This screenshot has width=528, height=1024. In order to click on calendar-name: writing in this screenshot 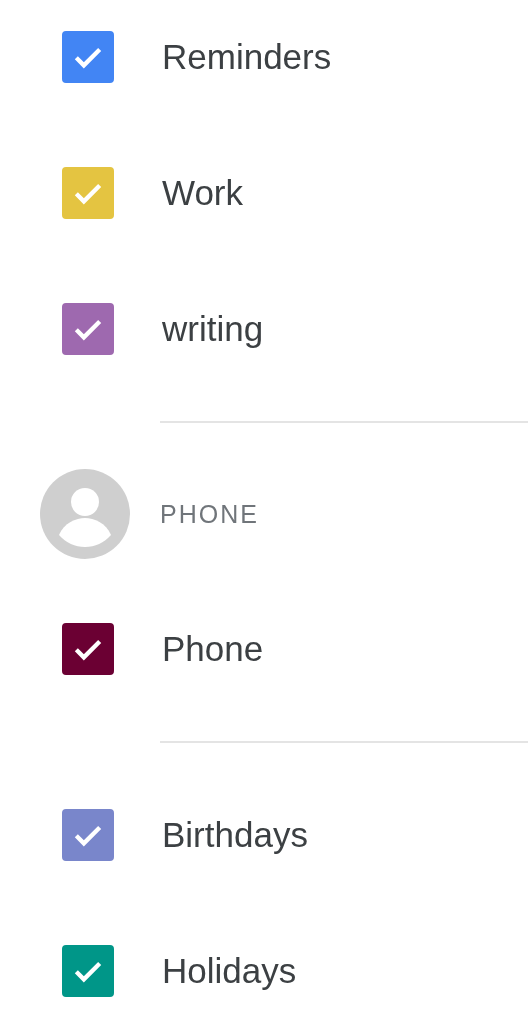, I will do `click(213, 329)`.